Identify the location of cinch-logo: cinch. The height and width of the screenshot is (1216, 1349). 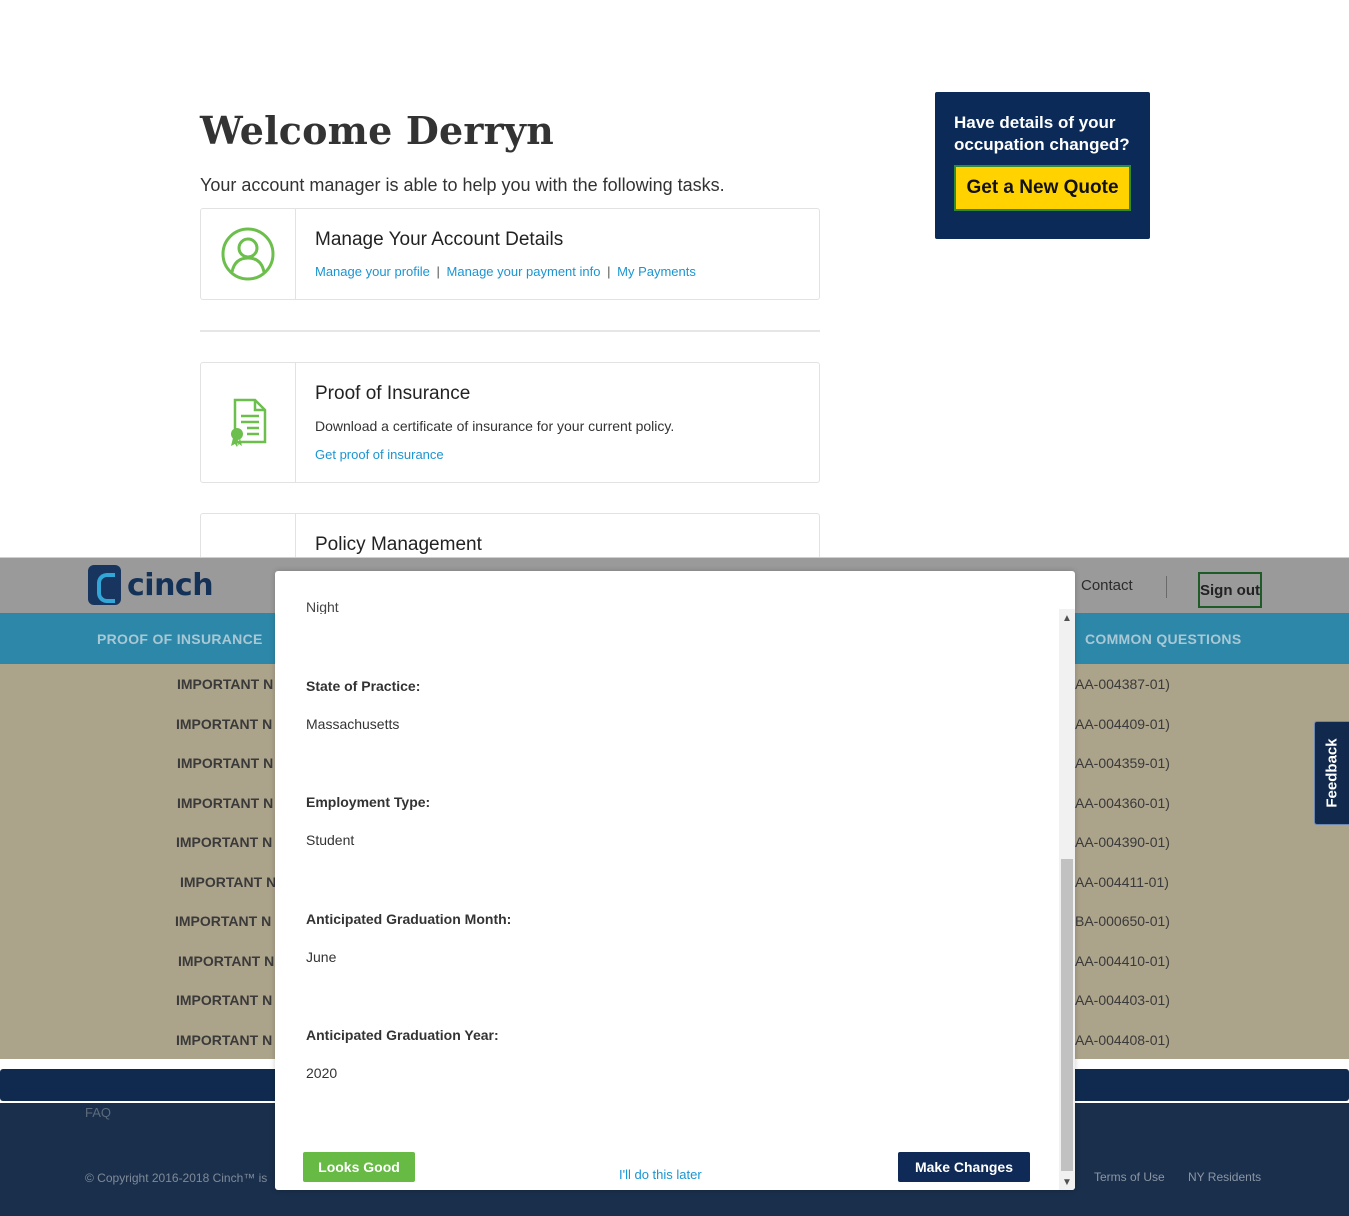
(151, 585).